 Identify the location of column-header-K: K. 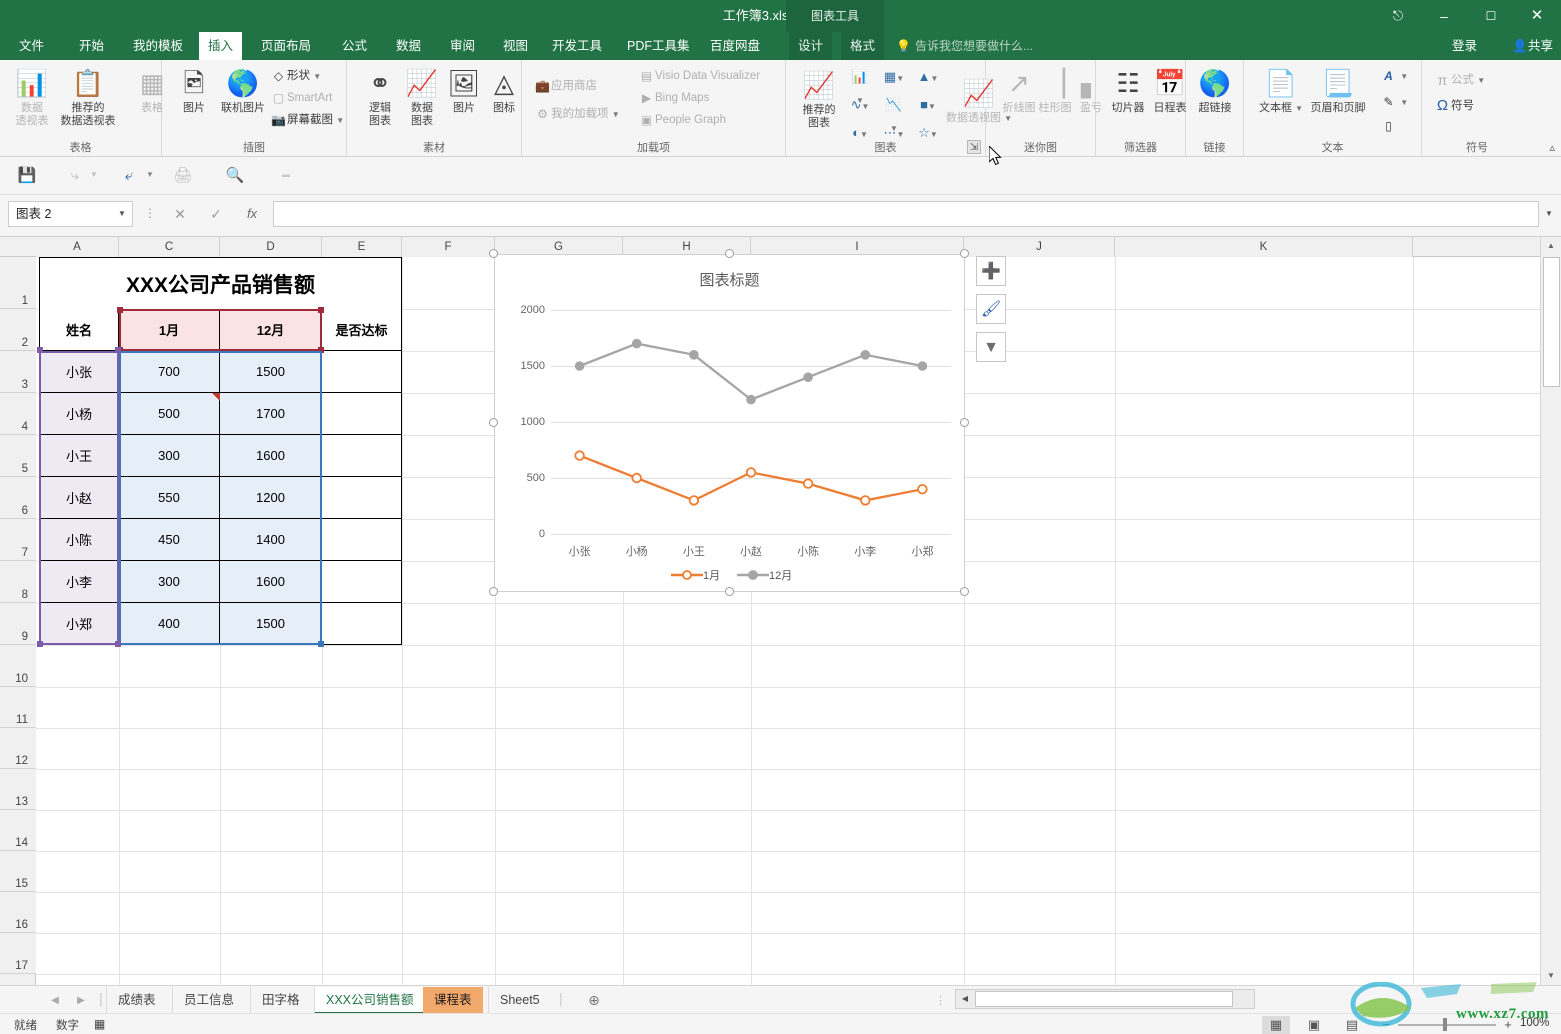
(1264, 247).